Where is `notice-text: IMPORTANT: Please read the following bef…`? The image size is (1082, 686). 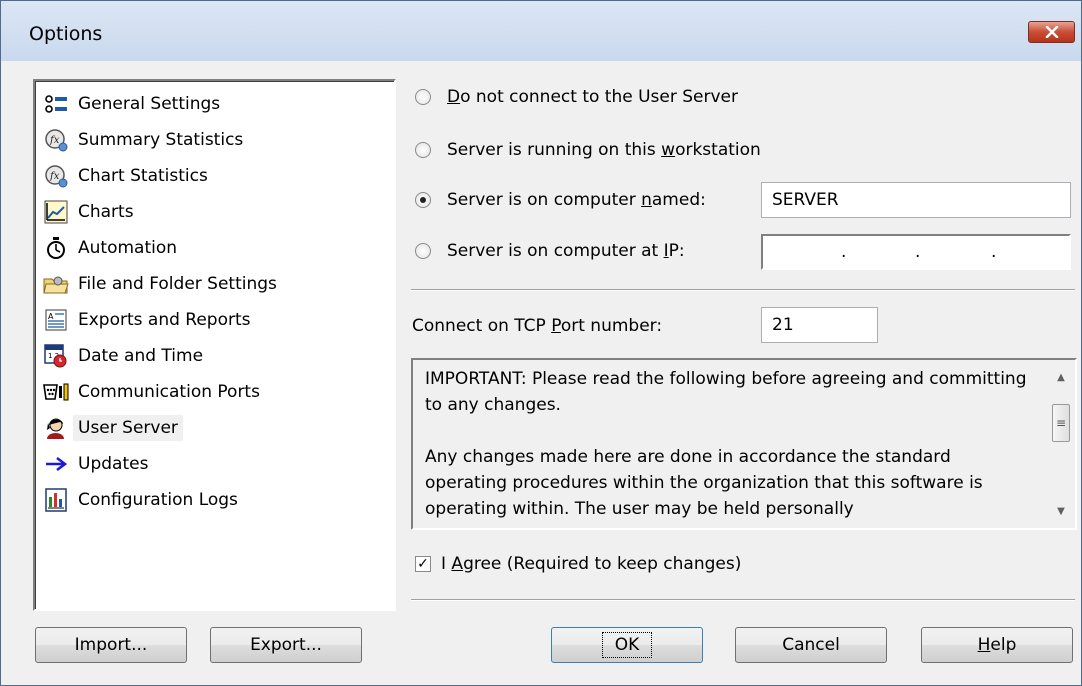
notice-text: IMPORTANT: Please read the following bef… is located at coordinates (730, 457).